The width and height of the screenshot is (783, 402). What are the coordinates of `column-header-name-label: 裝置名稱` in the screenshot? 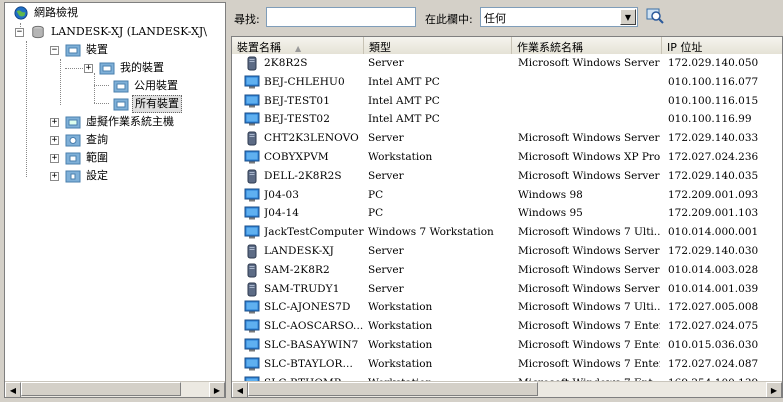 It's located at (259, 47).